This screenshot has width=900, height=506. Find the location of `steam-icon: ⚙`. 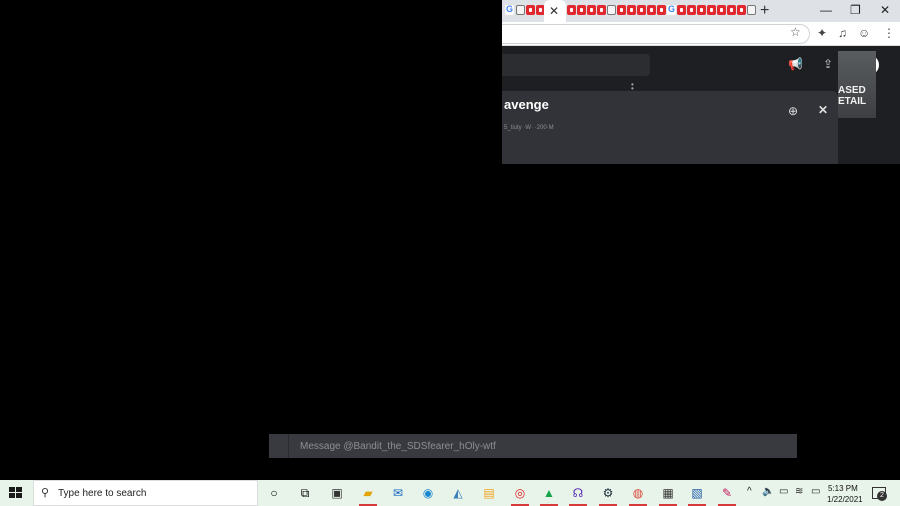

steam-icon: ⚙ is located at coordinates (608, 494).